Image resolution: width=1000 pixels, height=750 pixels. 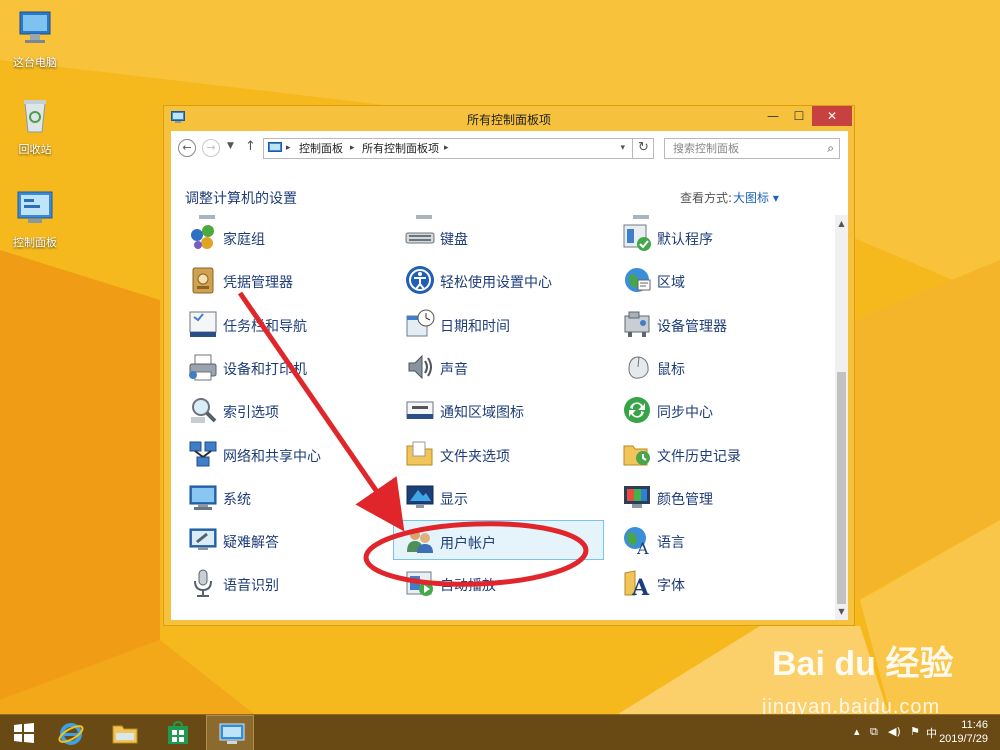 What do you see at coordinates (716, 454) in the screenshot?
I see `control-panel-item: 文件历史记录` at bounding box center [716, 454].